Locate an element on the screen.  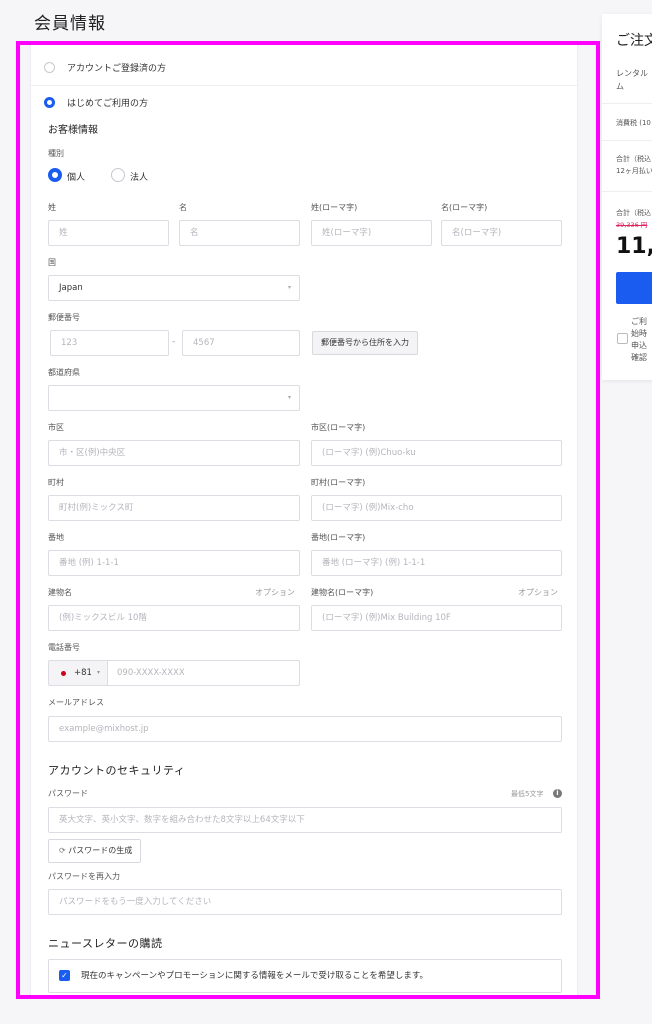
town-input: 町村(例)ミックス町 is located at coordinates (174, 508).